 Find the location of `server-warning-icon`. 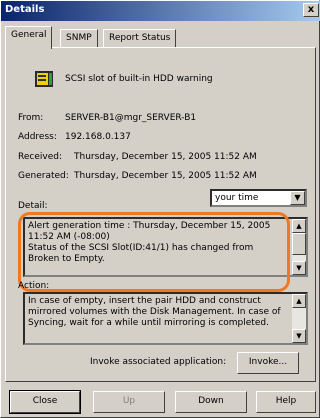

server-warning-icon is located at coordinates (44, 79).